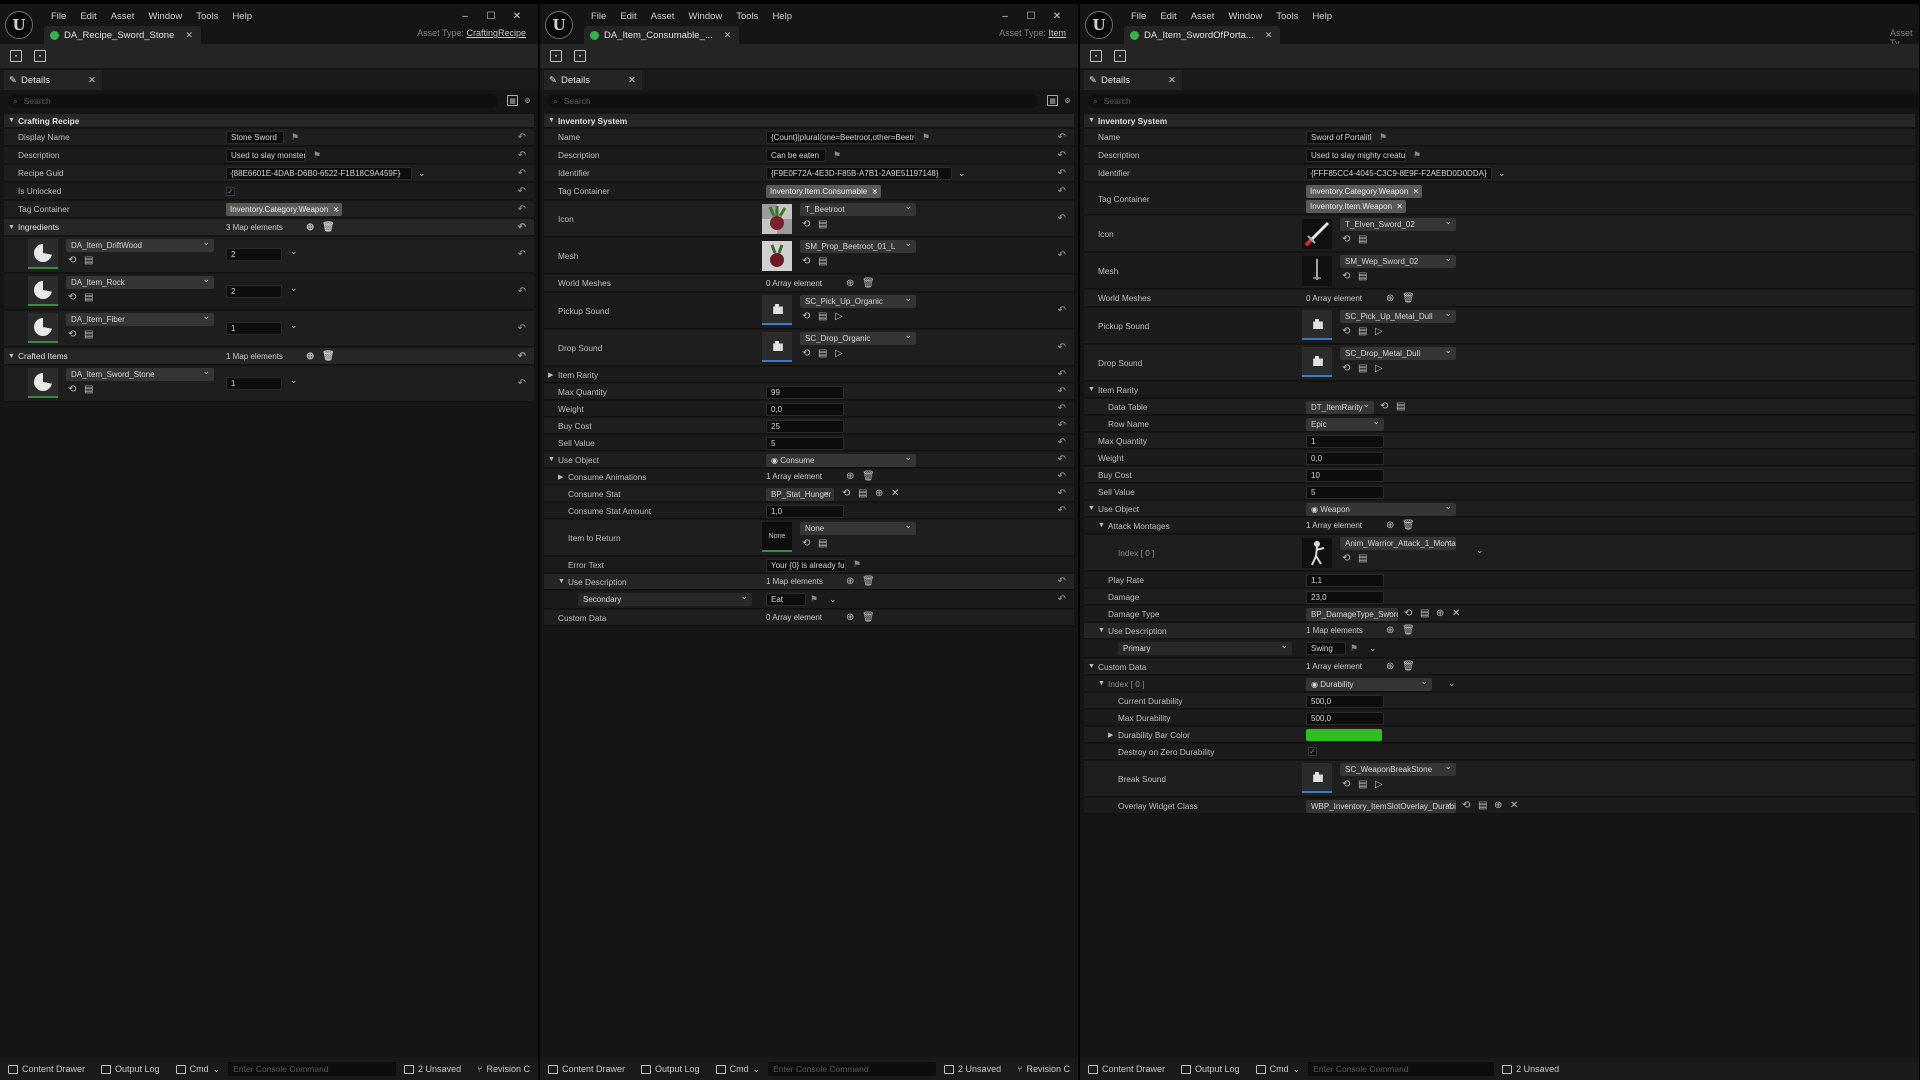  What do you see at coordinates (1317, 553) in the screenshot?
I see `montage-thumbnail` at bounding box center [1317, 553].